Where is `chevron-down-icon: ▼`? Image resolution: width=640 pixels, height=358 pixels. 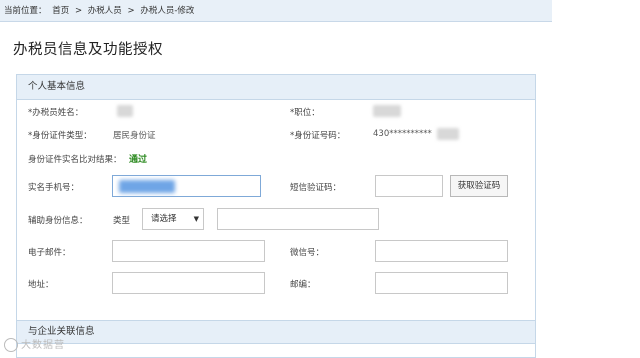 chevron-down-icon: ▼ is located at coordinates (196, 219).